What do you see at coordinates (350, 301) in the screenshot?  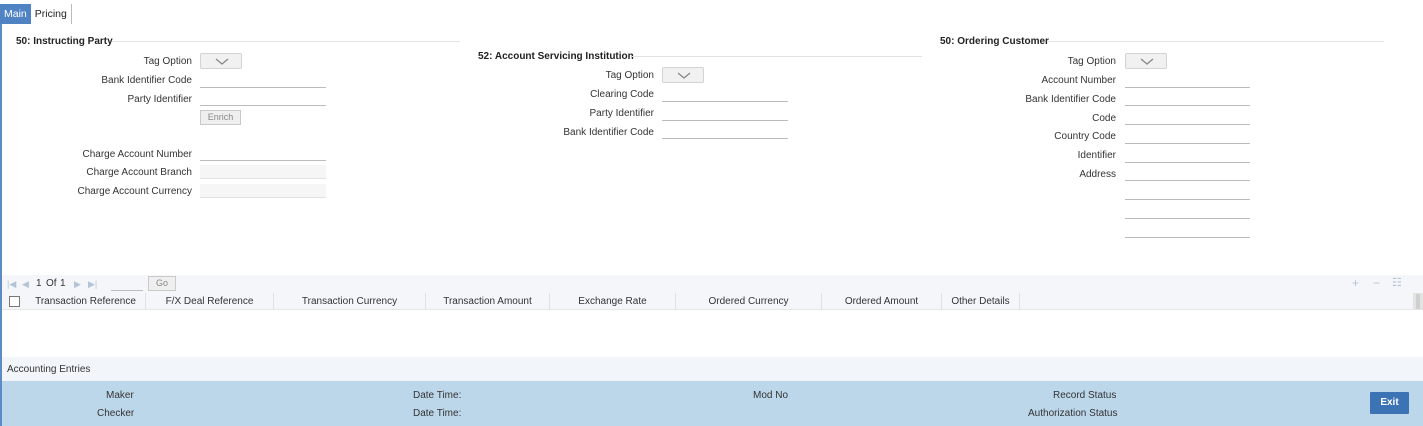 I see `col-transaction-currency: Transaction Currency` at bounding box center [350, 301].